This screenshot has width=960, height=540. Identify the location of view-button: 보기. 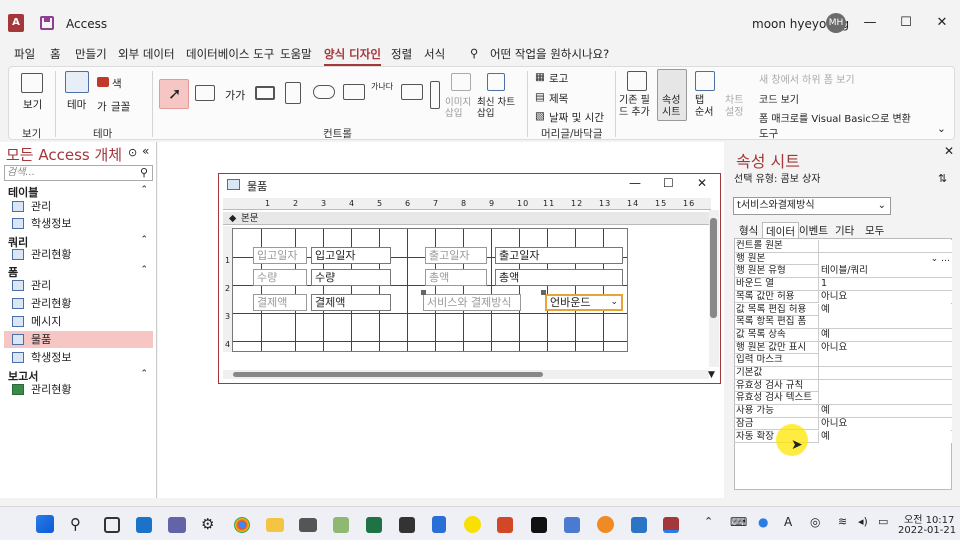
(32, 104).